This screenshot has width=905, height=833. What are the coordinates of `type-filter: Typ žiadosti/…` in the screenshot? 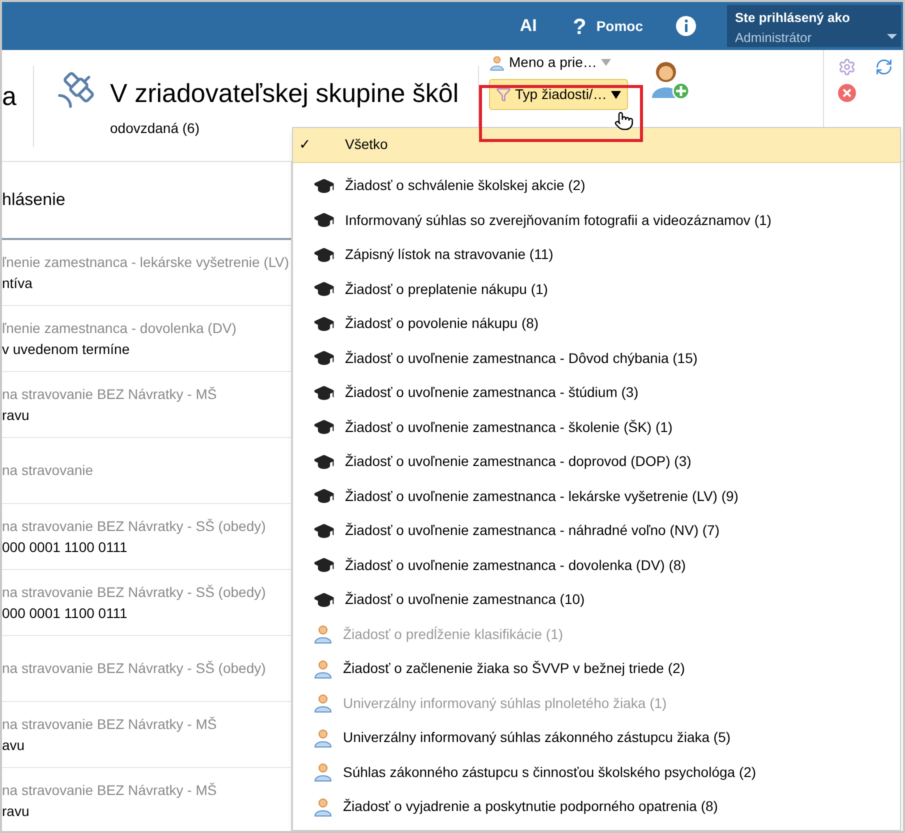 It's located at (558, 94).